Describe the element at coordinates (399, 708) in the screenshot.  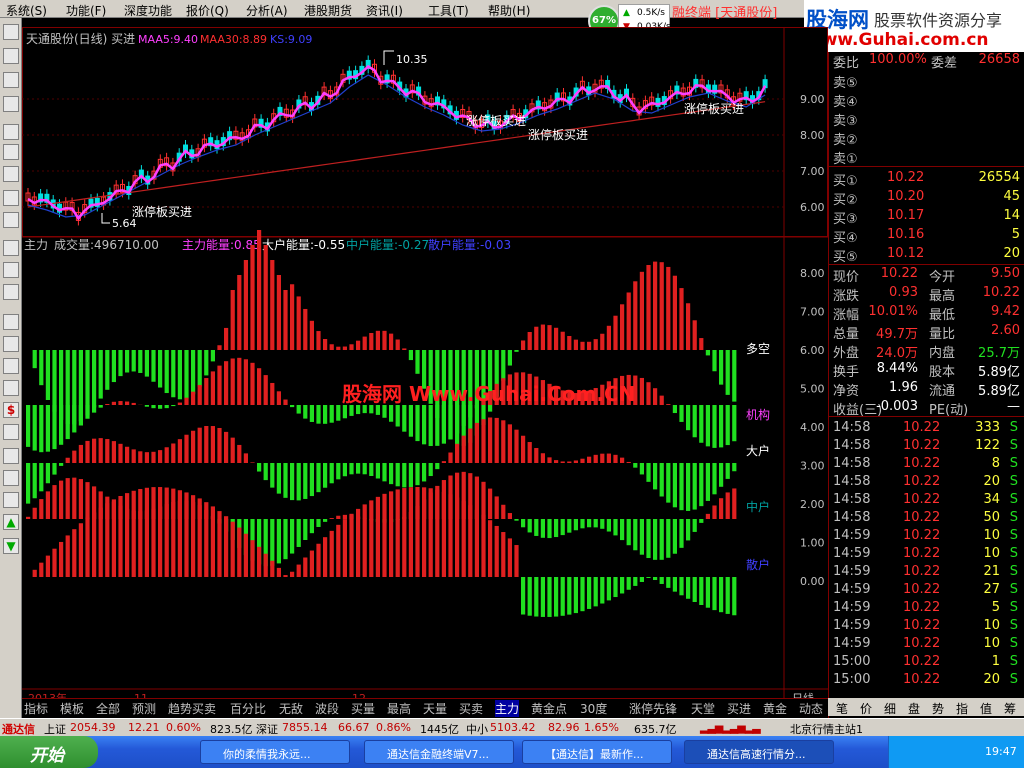
I see `indicator-tab: 最高` at that location.